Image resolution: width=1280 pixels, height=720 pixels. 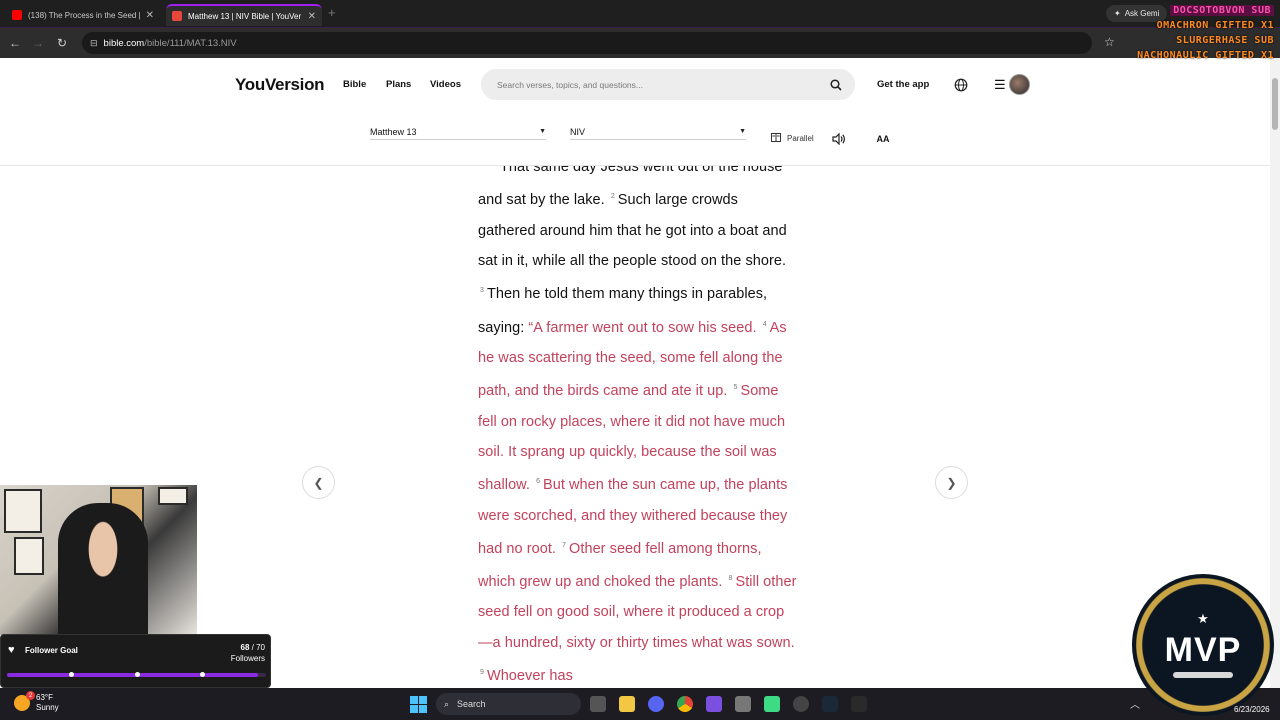 What do you see at coordinates (764, 324) in the screenshot?
I see `verse-number: 4` at bounding box center [764, 324].